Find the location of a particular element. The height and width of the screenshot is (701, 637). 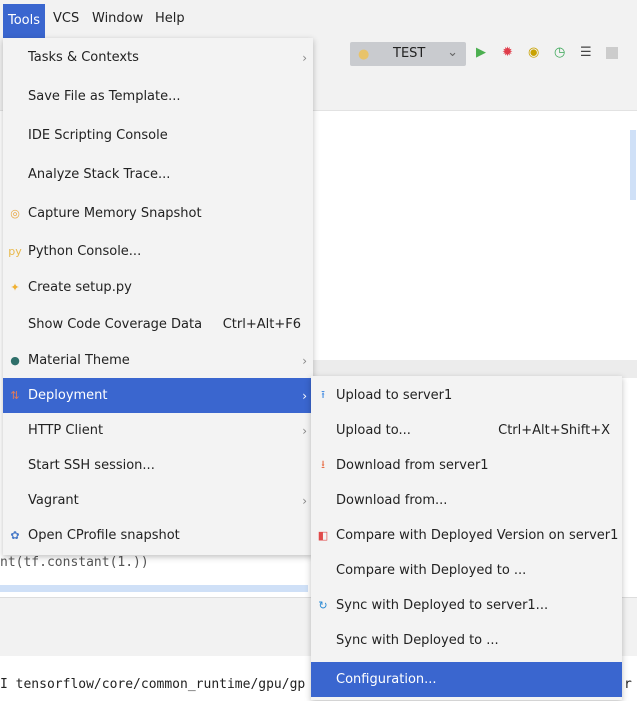

menu-item-label: Vagrant is located at coordinates (53, 500).